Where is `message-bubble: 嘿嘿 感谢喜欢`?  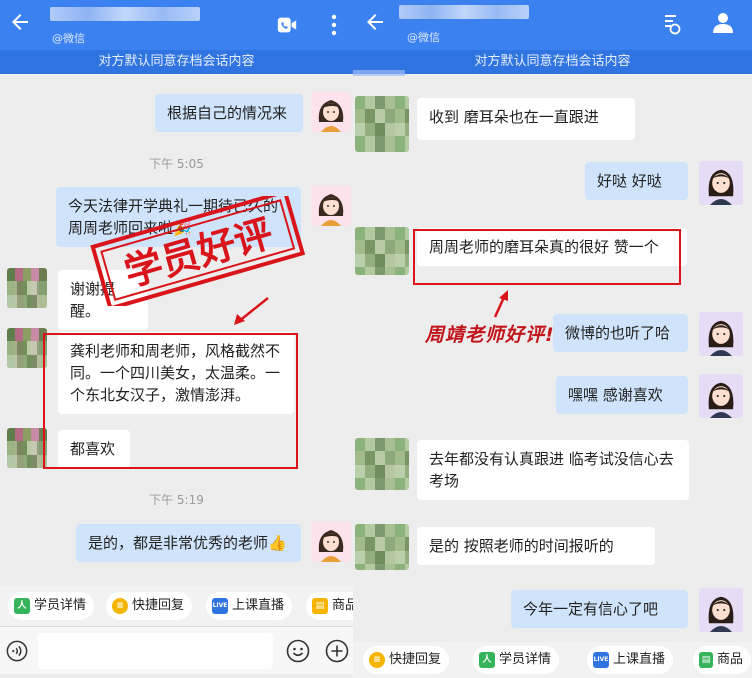
message-bubble: 嘿嘿 感谢喜欢 is located at coordinates (622, 395).